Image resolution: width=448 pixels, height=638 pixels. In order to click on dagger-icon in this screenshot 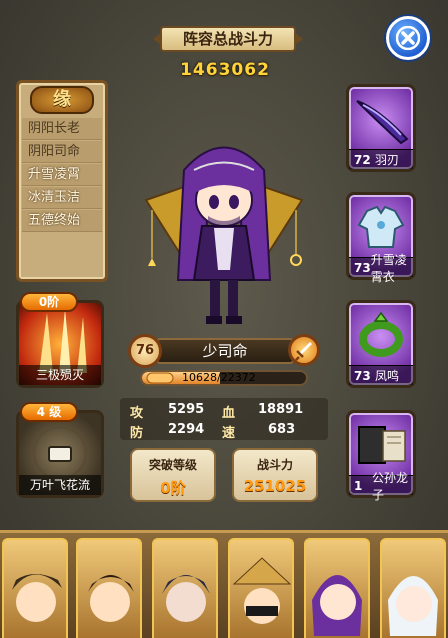, I will do `click(382, 122)`.